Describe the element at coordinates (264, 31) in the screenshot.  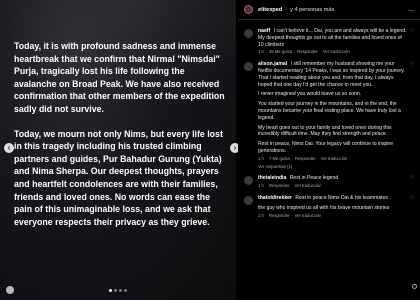
I see `comment-username: naeff` at that location.